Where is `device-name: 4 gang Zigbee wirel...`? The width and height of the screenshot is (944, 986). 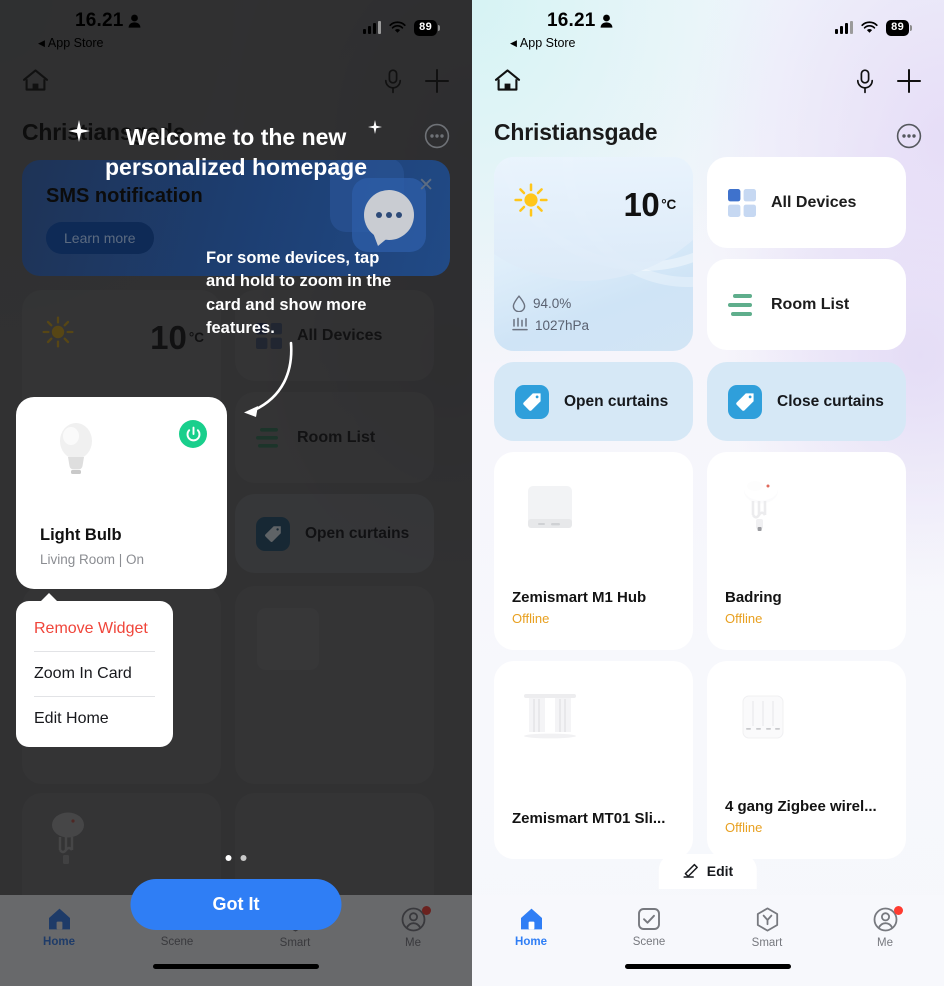 device-name: 4 gang Zigbee wirel... is located at coordinates (801, 806).